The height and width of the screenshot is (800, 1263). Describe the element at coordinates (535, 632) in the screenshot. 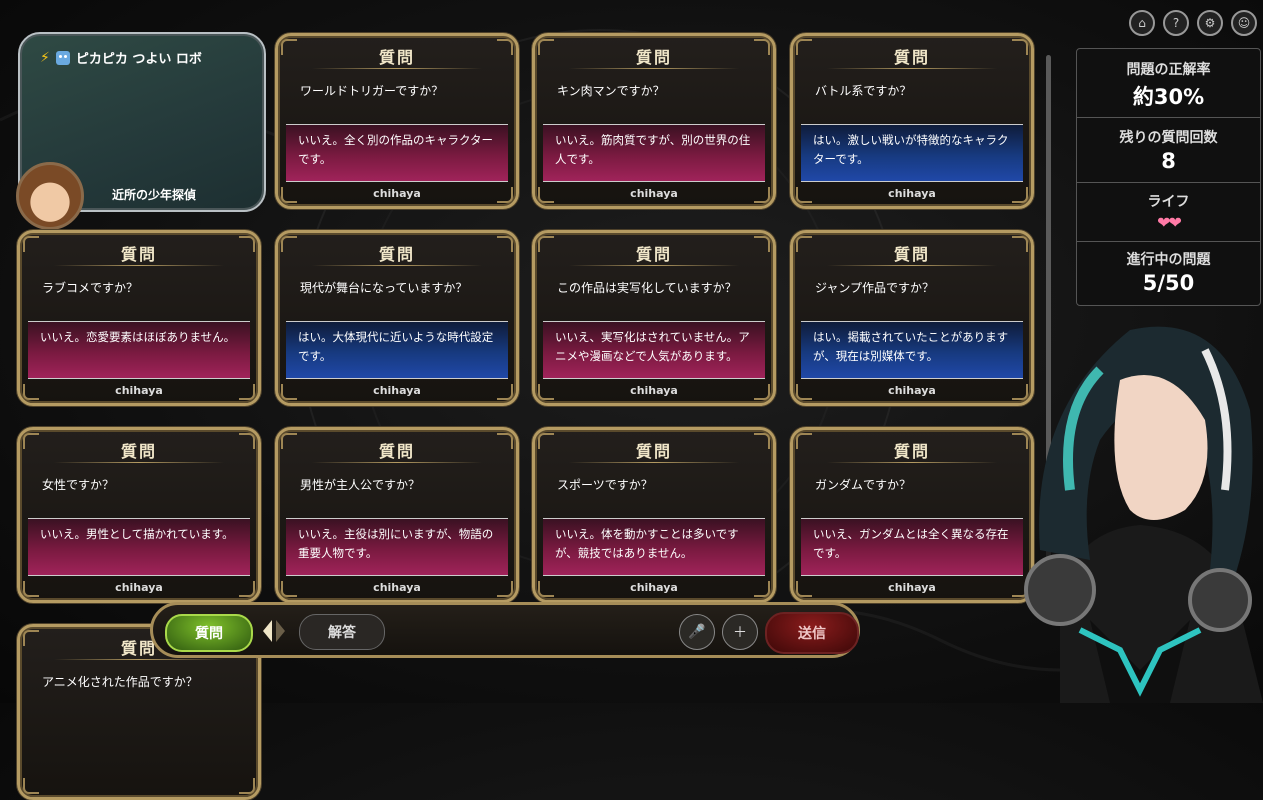

I see `question-input` at that location.